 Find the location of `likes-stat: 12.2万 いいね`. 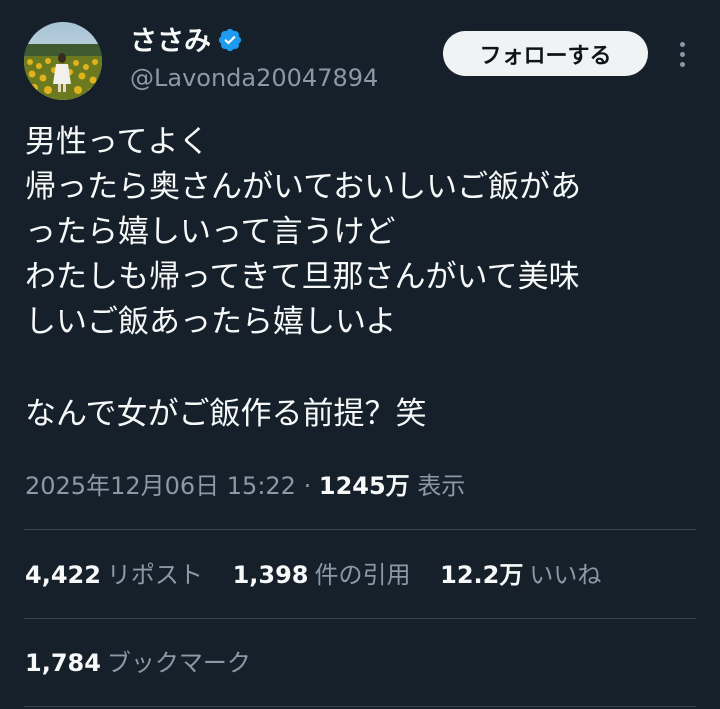

likes-stat: 12.2万 いいね is located at coordinates (520, 575).